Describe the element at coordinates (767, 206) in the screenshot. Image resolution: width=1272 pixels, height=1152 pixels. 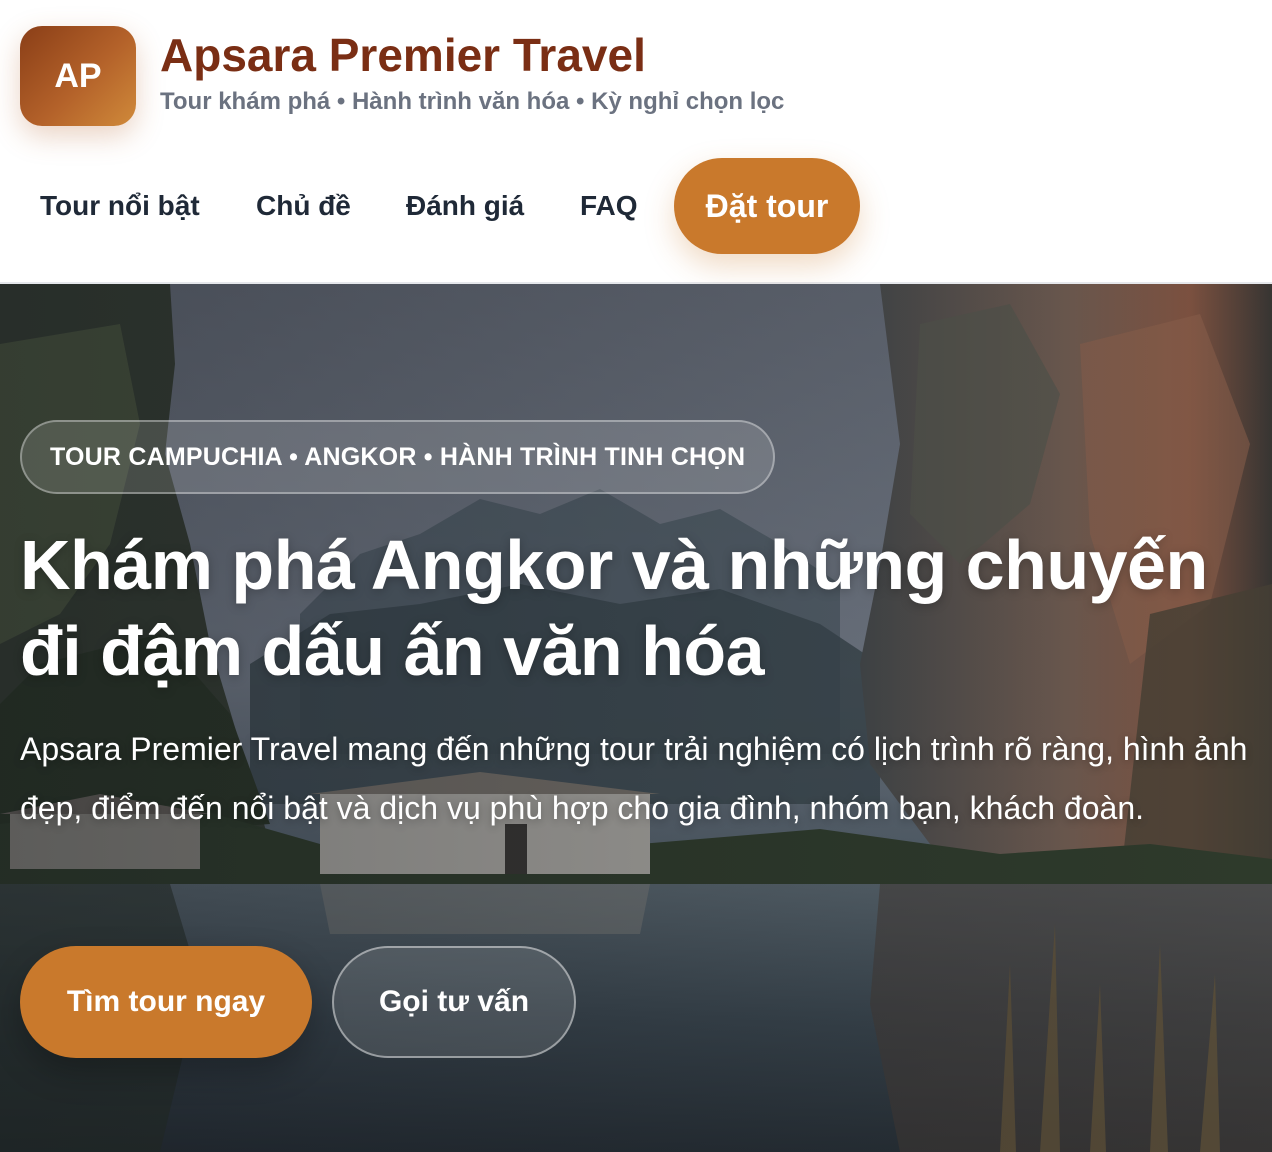
I see `book-tour-button: Đặt tour` at that location.